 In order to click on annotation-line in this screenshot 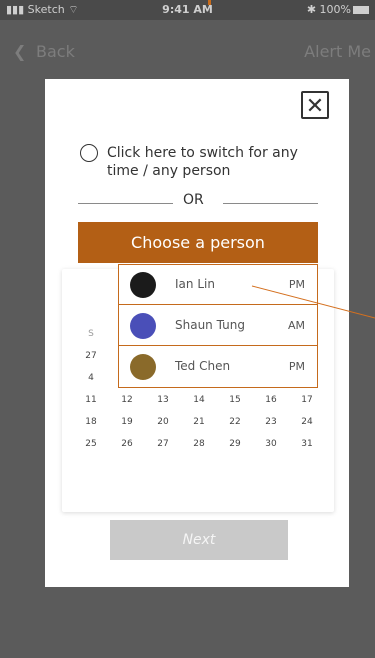, I will do `click(313, 302)`.